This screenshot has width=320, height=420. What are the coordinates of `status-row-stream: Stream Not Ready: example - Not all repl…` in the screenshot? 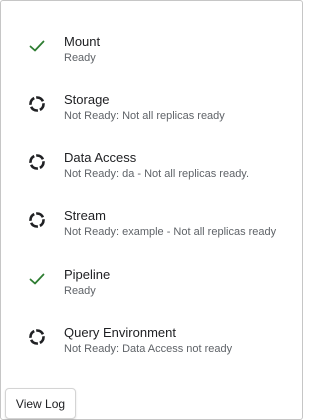 It's located at (151, 237).